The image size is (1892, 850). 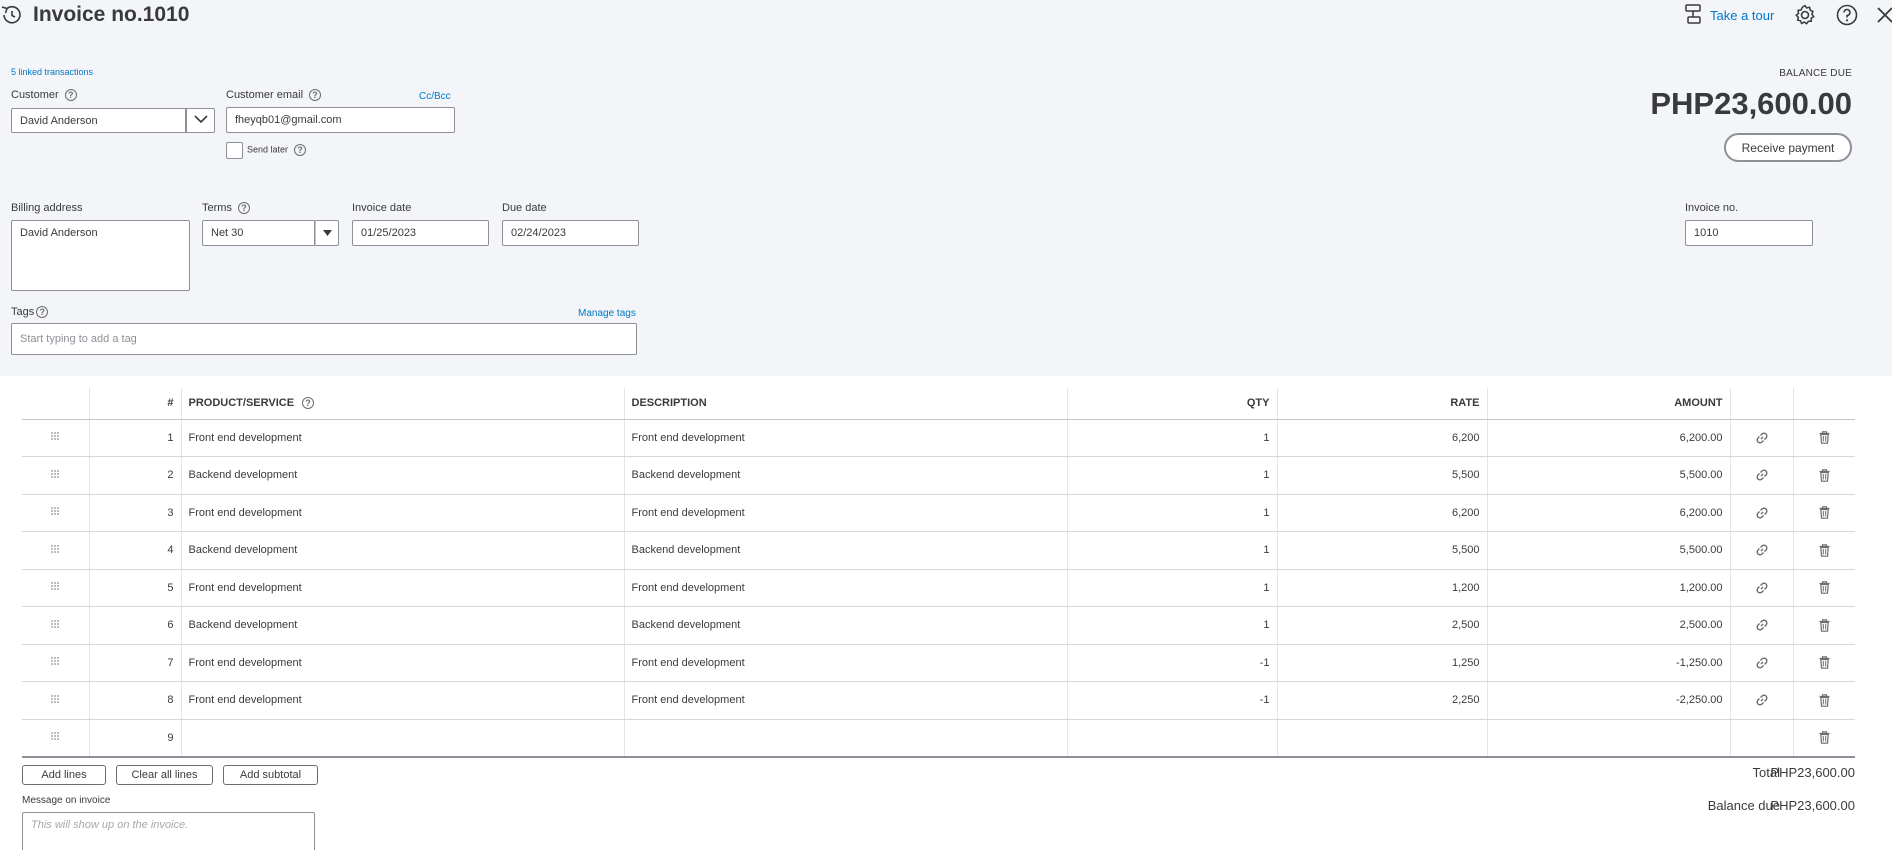 What do you see at coordinates (200, 120) in the screenshot?
I see `customer-dropdown-button` at bounding box center [200, 120].